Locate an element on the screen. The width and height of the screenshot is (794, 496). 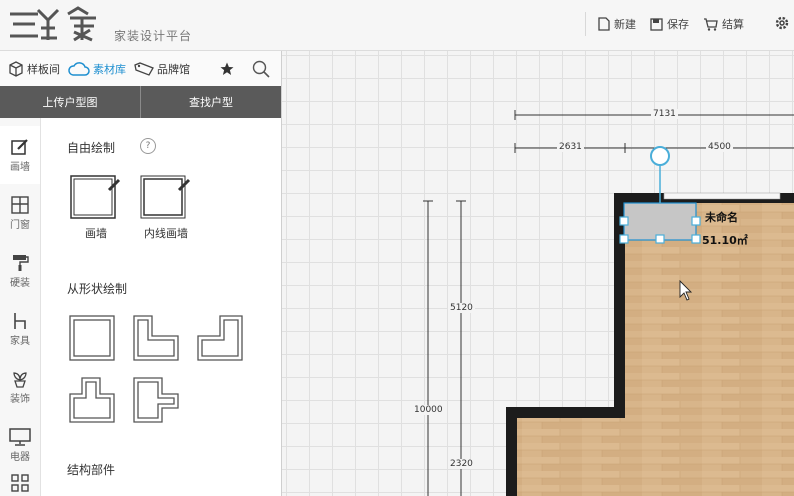
gear-icon is located at coordinates (782, 25).